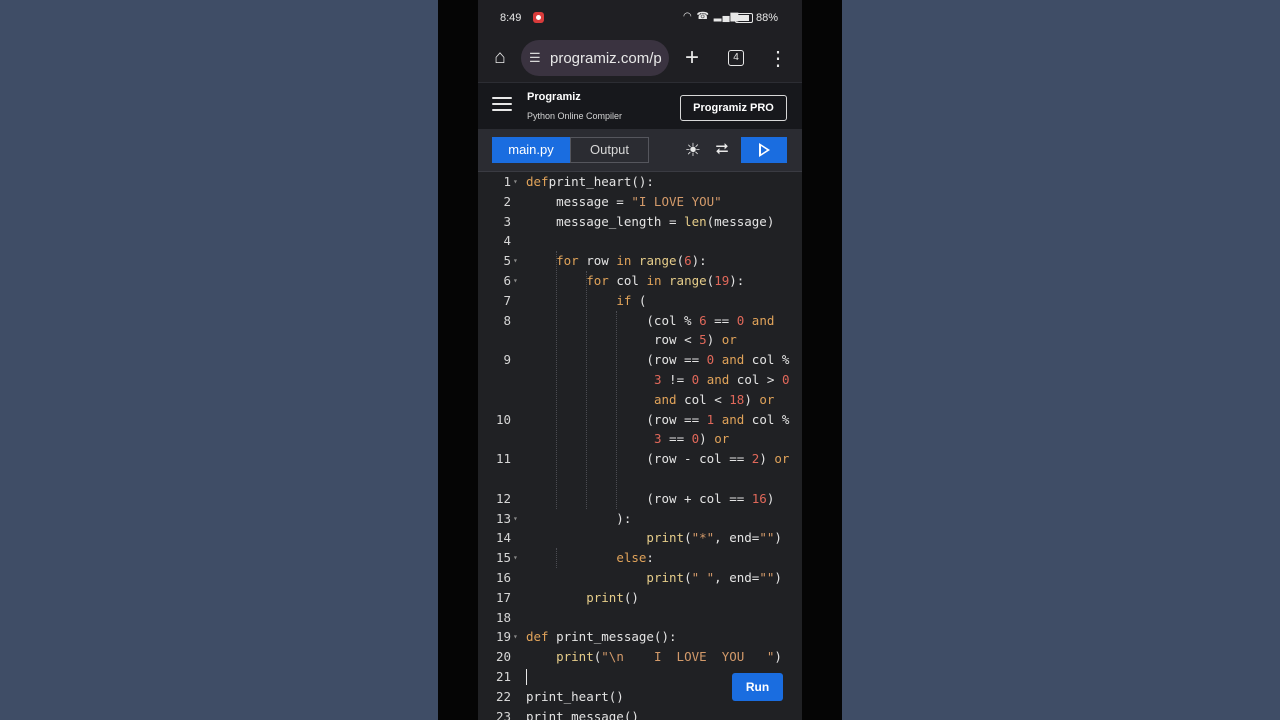 The width and height of the screenshot is (1280, 720). I want to click on code-token: col %, so click(767, 419).